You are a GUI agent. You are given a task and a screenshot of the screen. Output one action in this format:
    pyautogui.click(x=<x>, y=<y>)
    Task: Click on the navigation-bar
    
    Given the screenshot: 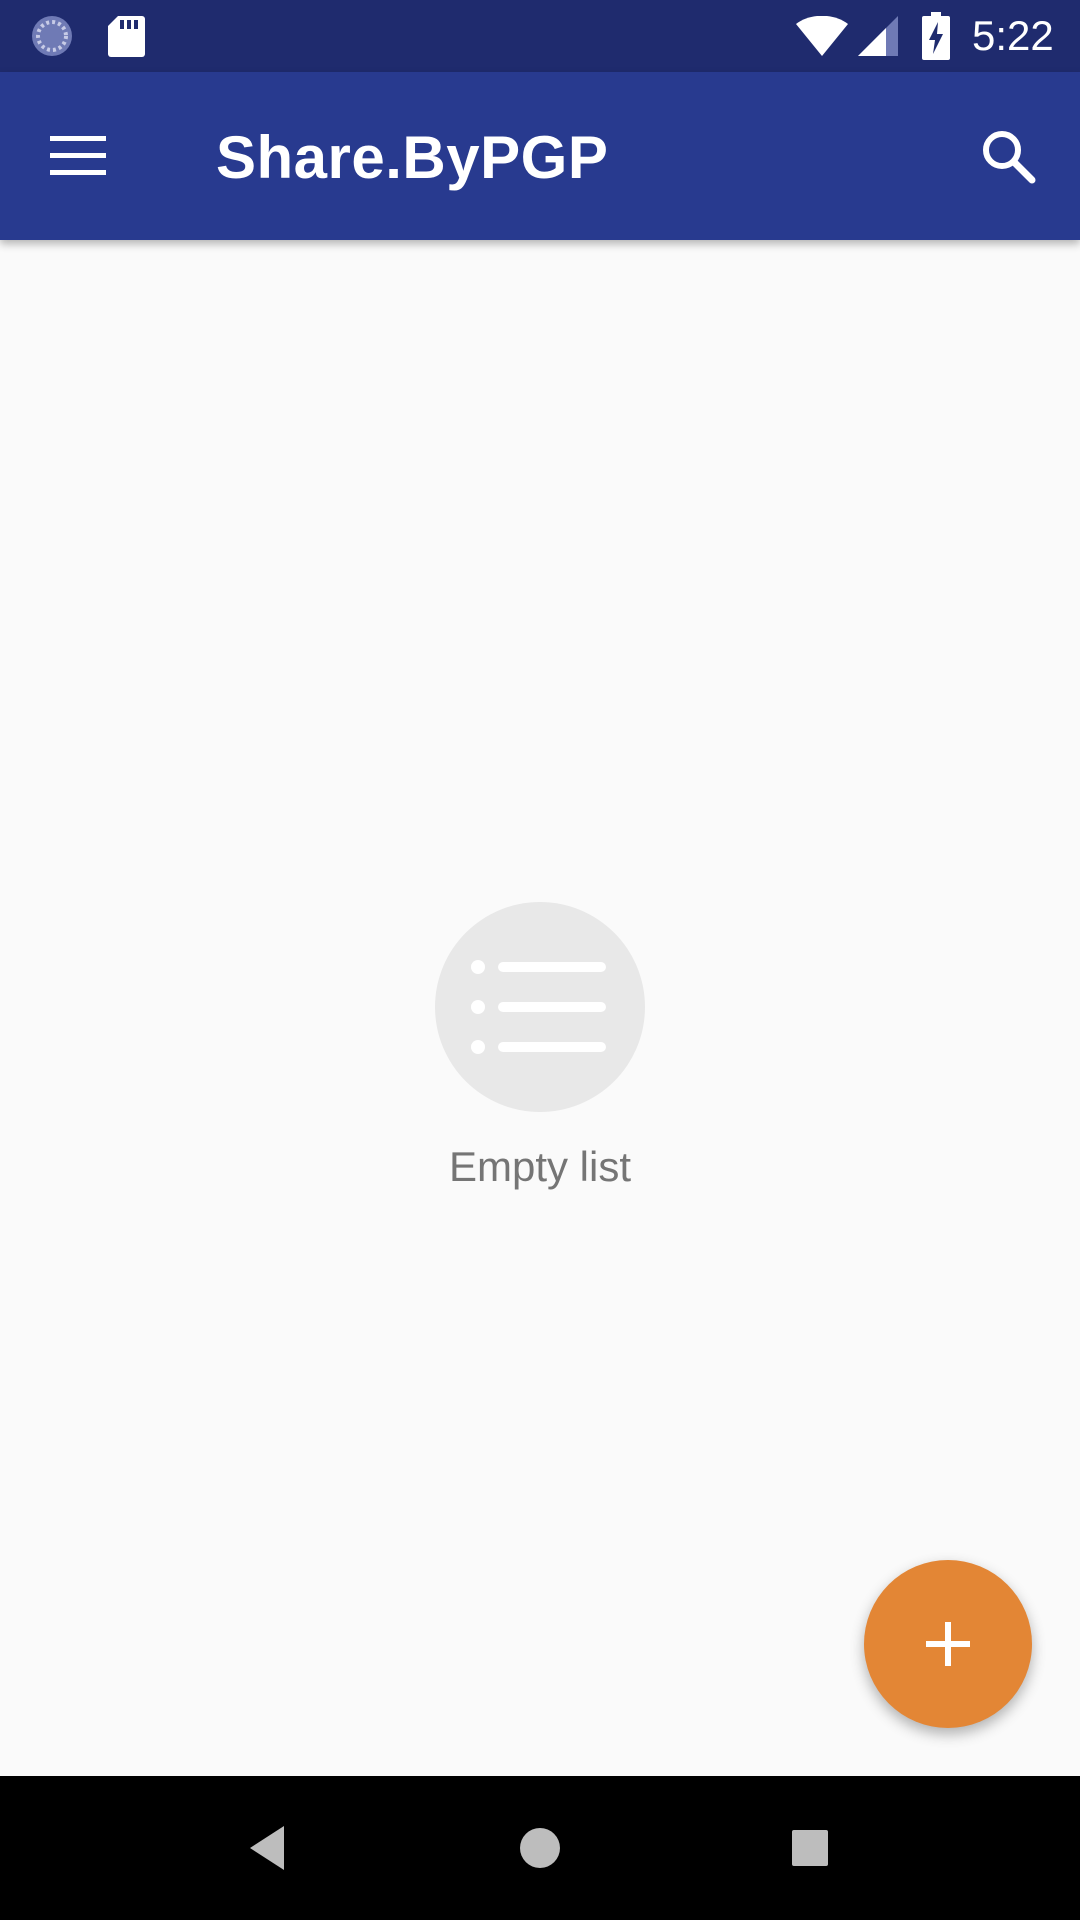 What is the action you would take?
    pyautogui.click(x=540, y=1848)
    